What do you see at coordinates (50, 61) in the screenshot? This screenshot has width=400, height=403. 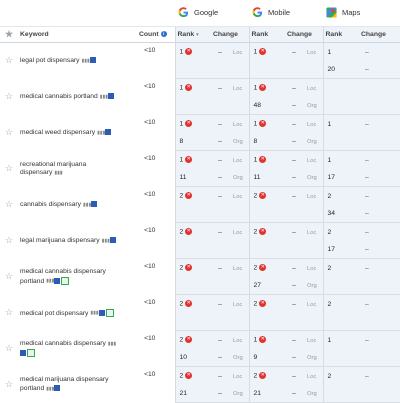 I see `keyword-text: legal pot dispensary` at bounding box center [50, 61].